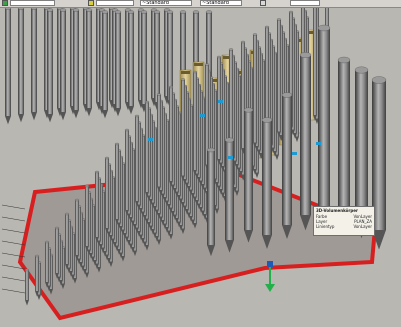 The width and height of the screenshot is (401, 327). What do you see at coordinates (166, 3) in the screenshot?
I see `linetype-dropdown: ~Standard` at bounding box center [166, 3].